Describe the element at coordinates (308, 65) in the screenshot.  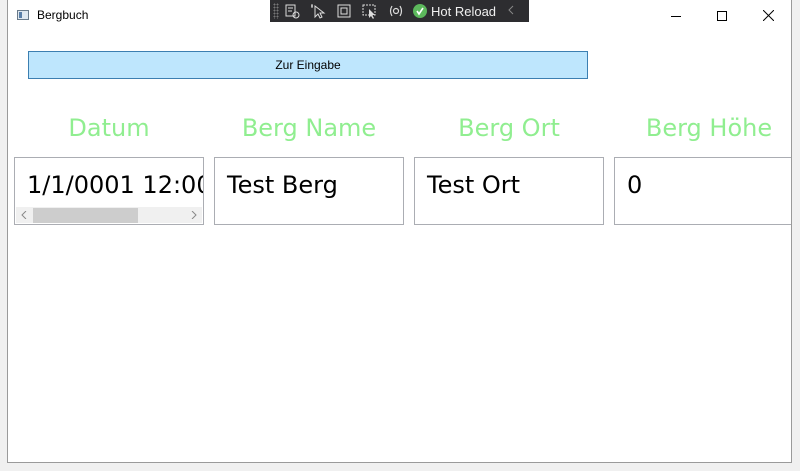
I see `zur-eingabe-button: Zur Eingabe` at that location.